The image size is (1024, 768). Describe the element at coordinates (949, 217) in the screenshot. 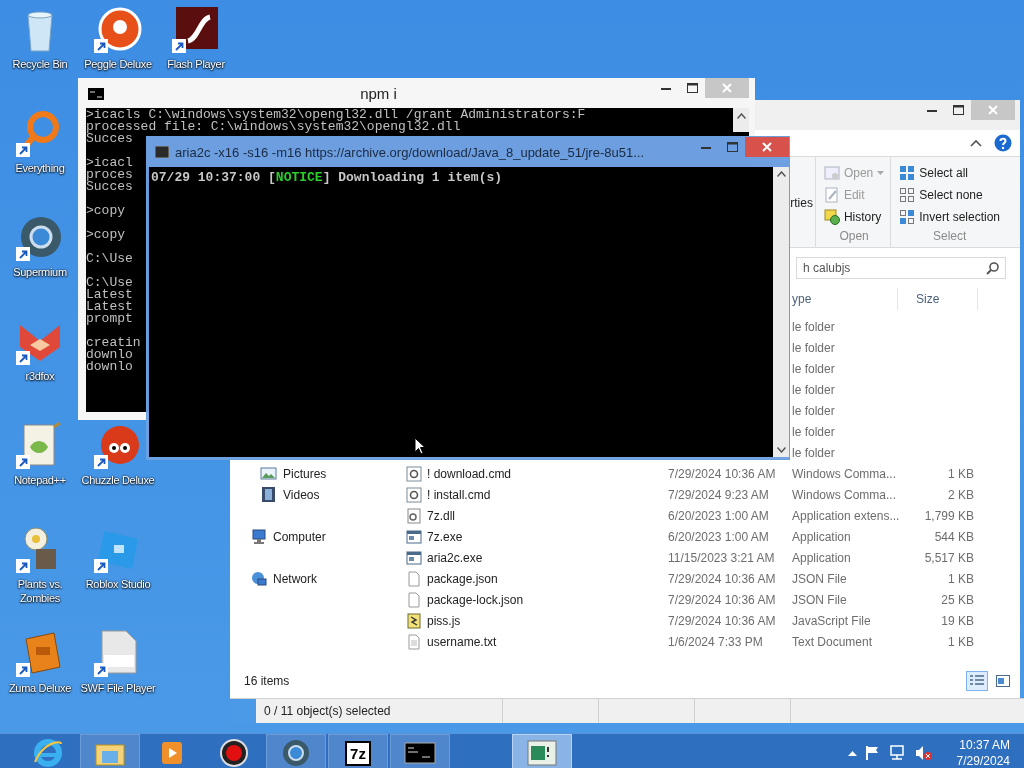

I see `ribbon-button: Invert selection` at that location.